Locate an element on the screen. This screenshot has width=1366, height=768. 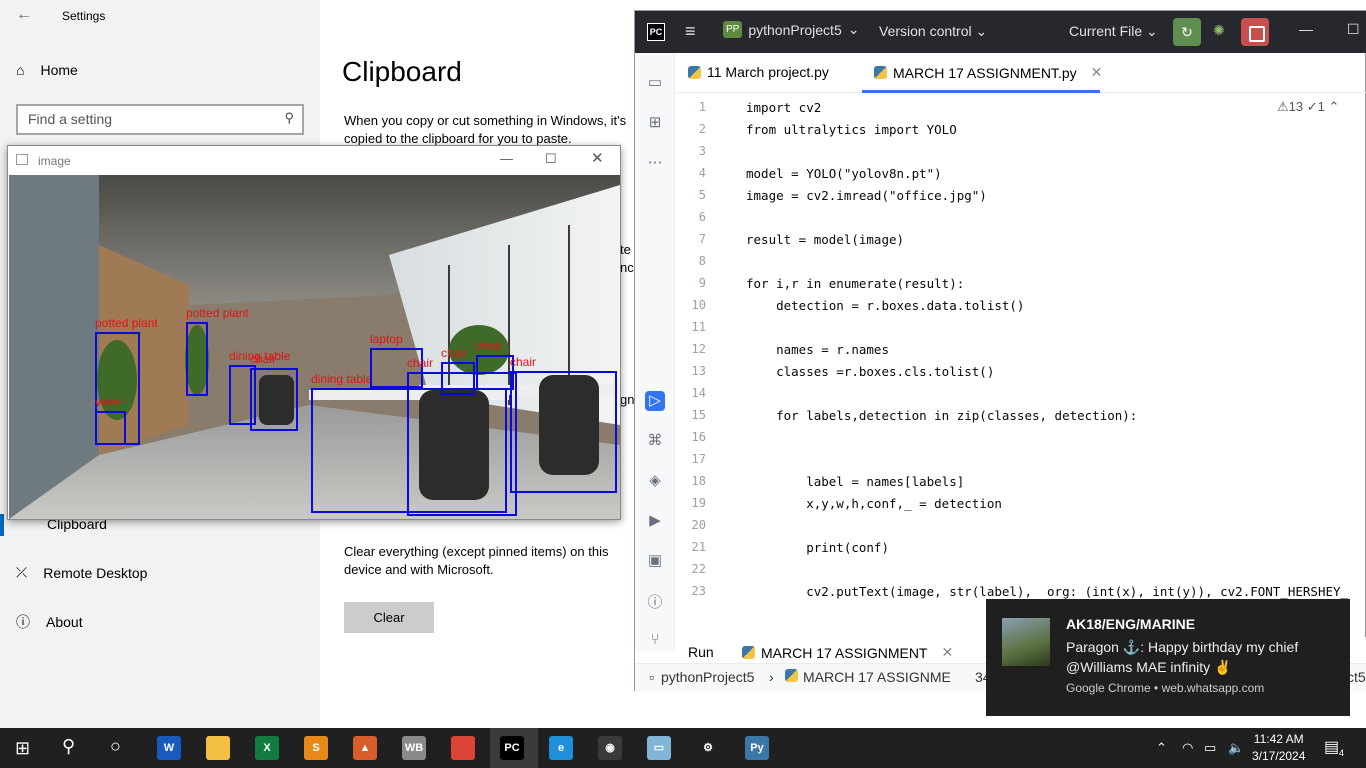
matlab-app-icon: ▲ is located at coordinates (365, 748).